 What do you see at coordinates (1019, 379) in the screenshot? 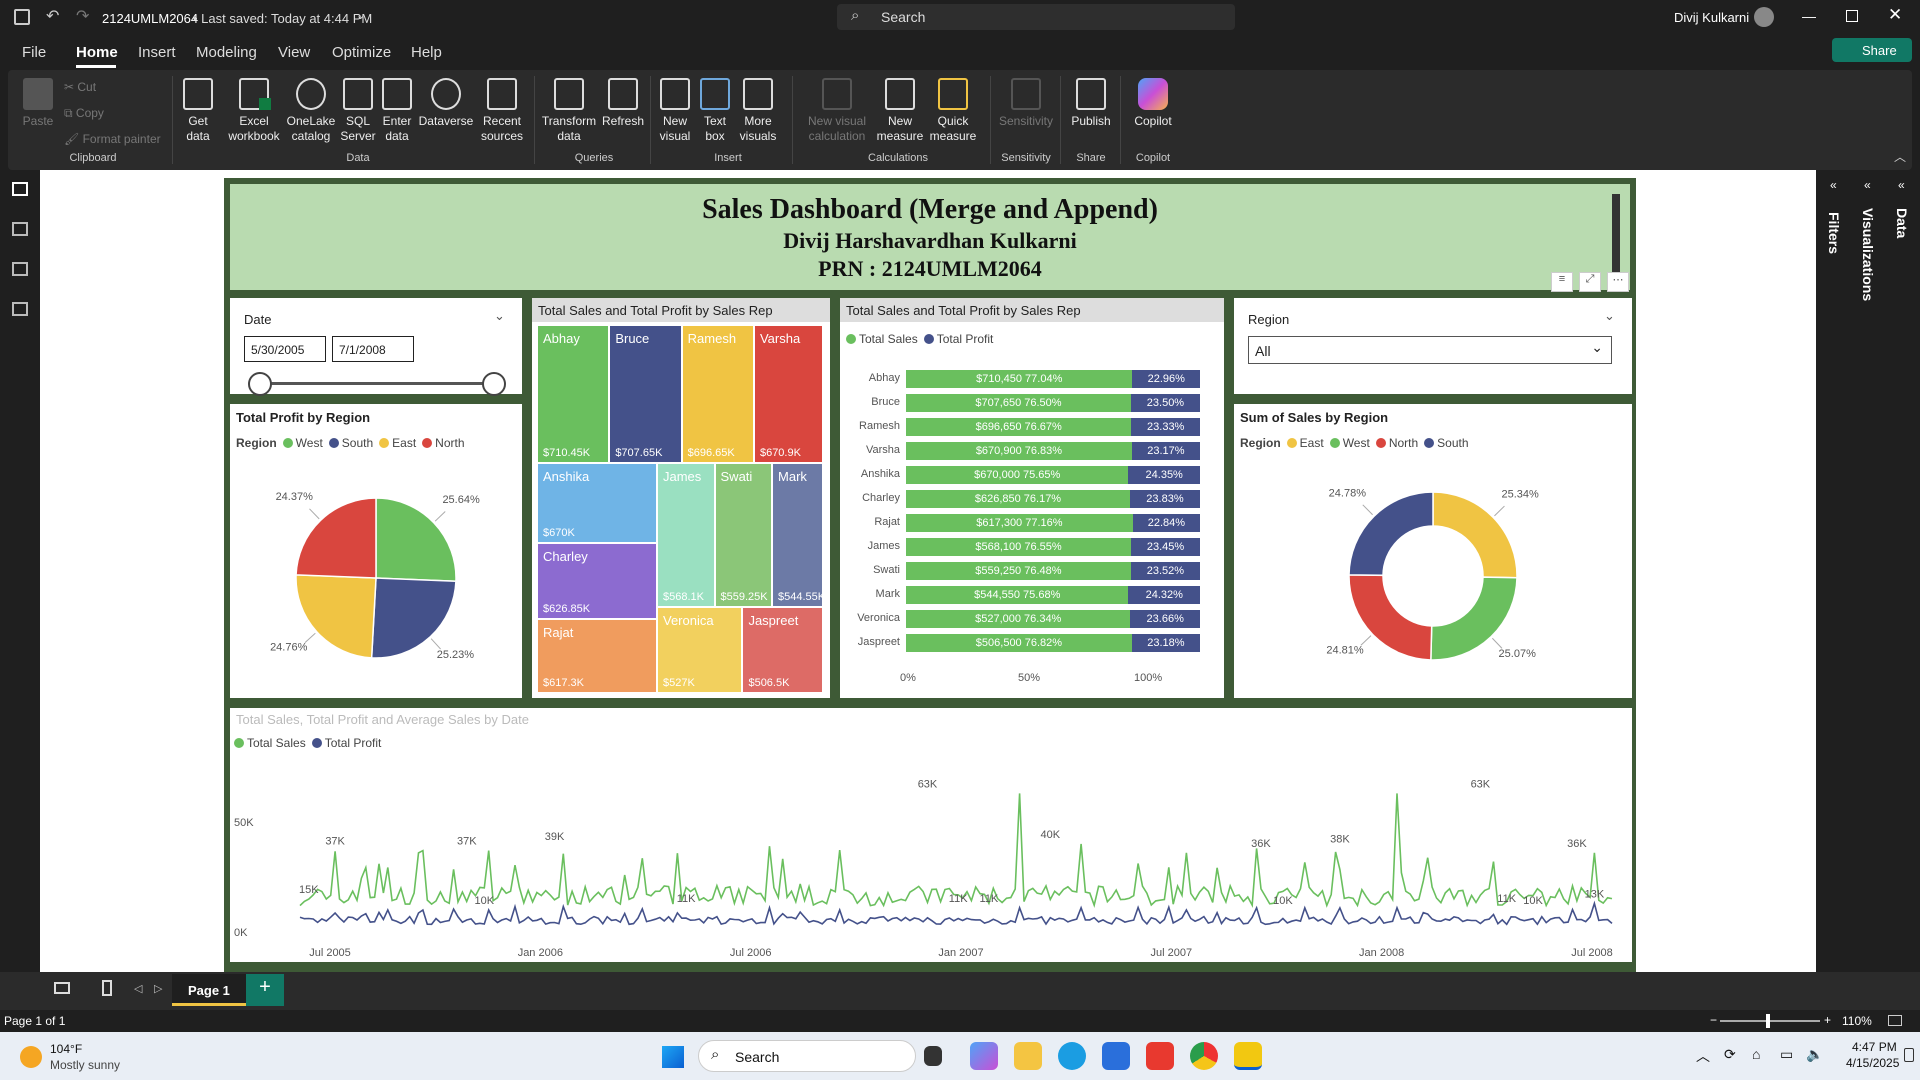
I see `bar-total-sales: $710,450 77.04%` at bounding box center [1019, 379].